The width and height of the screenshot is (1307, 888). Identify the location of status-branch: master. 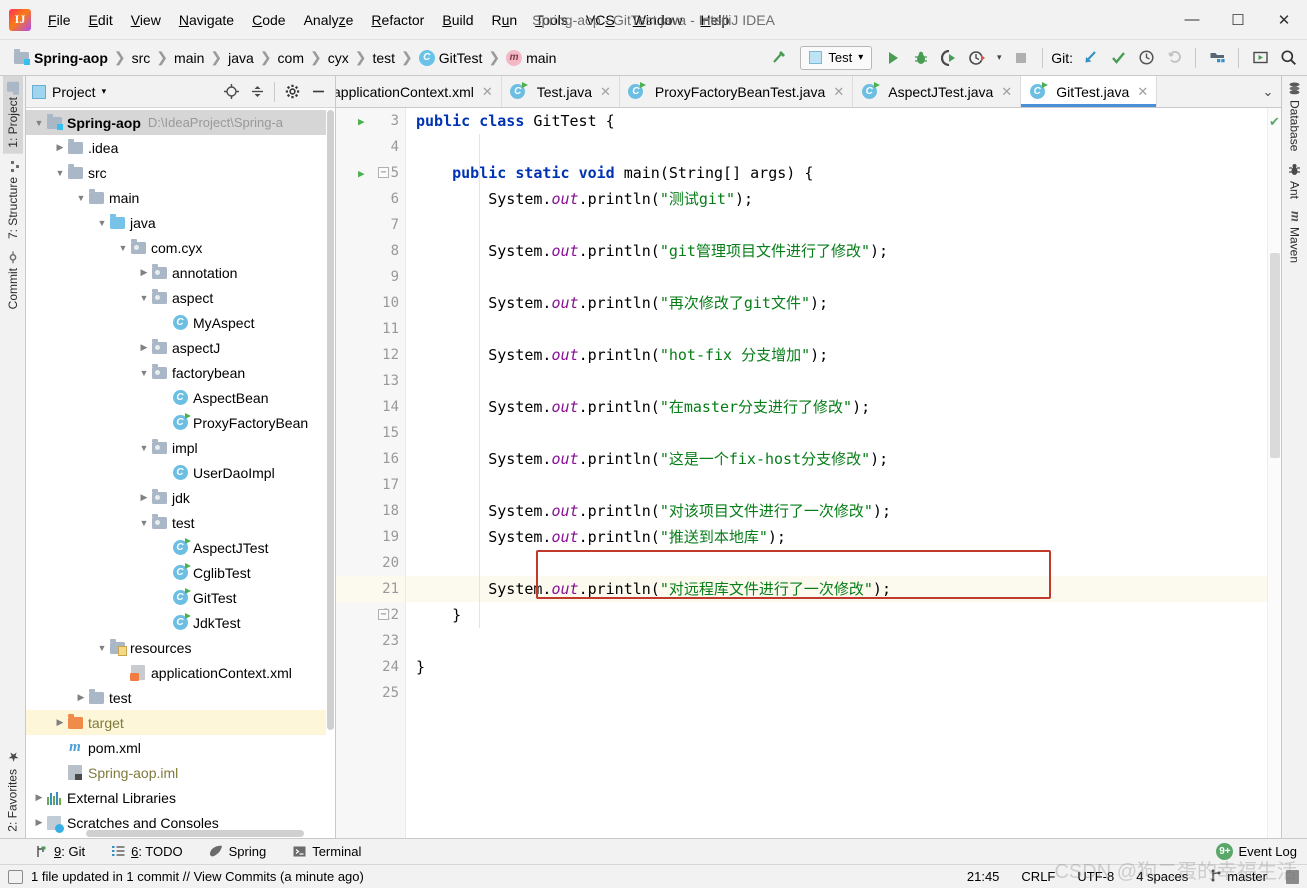
(1238, 877).